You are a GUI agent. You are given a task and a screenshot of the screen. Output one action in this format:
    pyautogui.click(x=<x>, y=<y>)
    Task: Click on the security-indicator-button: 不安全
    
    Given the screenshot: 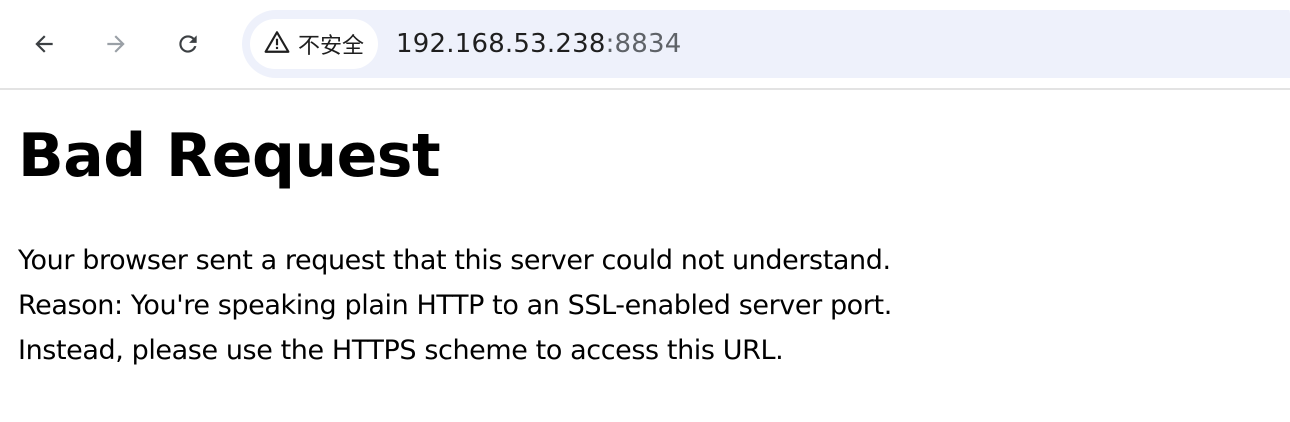 What is the action you would take?
    pyautogui.click(x=314, y=44)
    